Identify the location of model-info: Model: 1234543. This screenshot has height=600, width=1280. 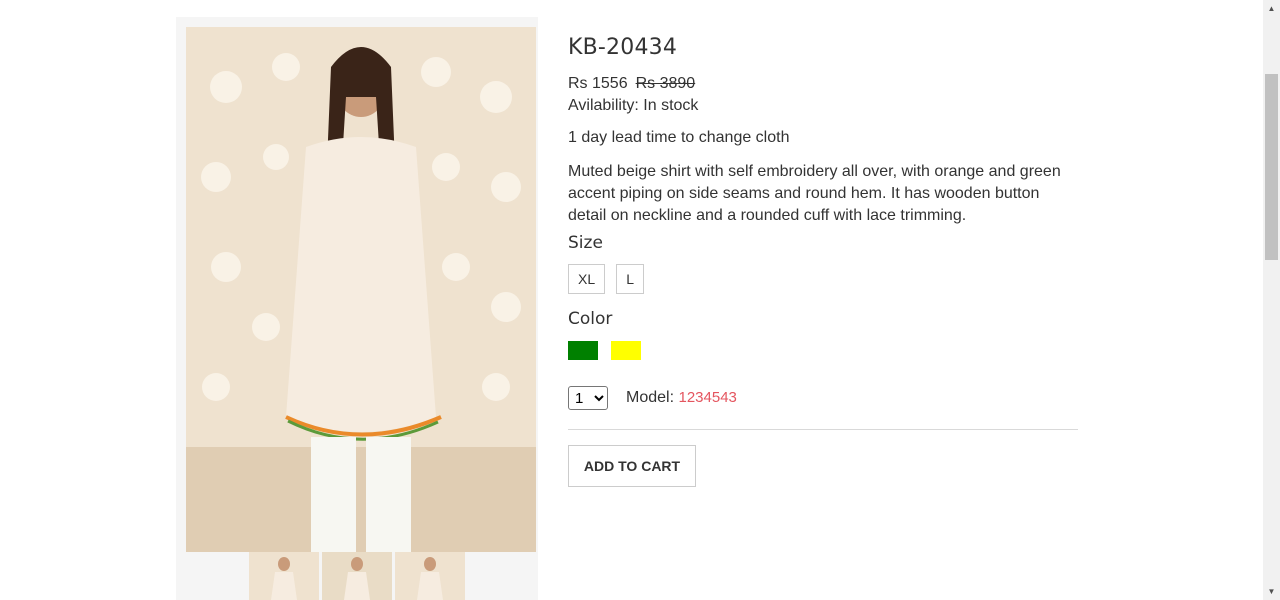
(681, 398).